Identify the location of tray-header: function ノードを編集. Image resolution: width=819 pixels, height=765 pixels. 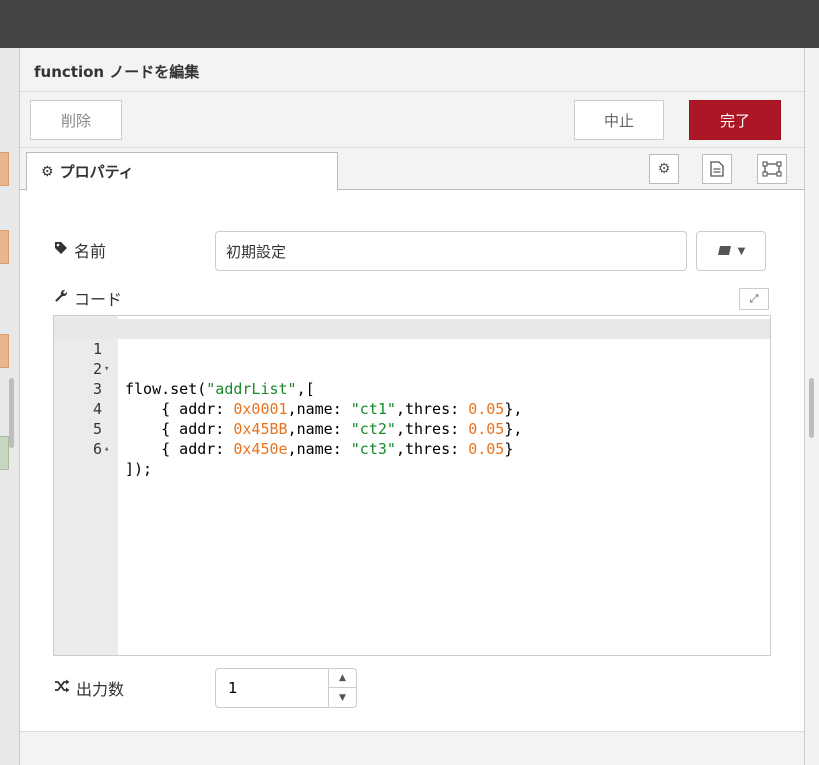
(412, 70).